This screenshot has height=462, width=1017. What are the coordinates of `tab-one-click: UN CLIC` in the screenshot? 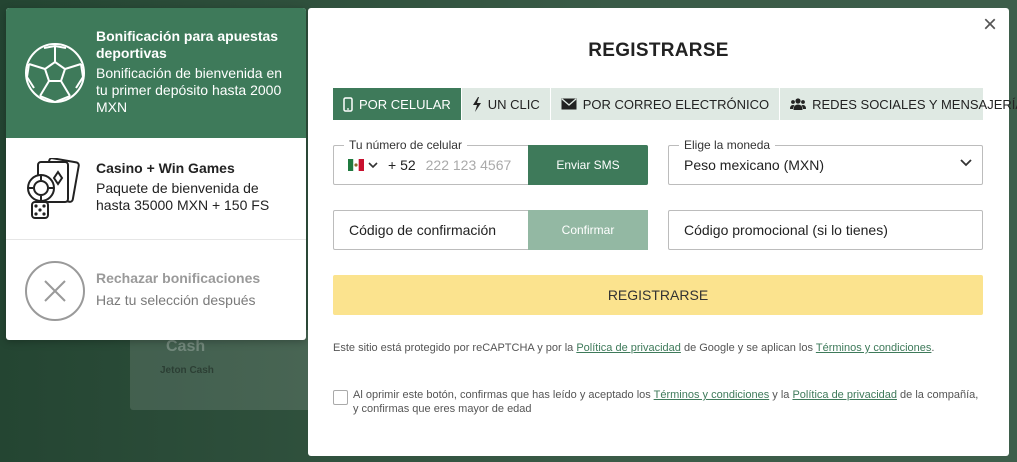 It's located at (506, 104).